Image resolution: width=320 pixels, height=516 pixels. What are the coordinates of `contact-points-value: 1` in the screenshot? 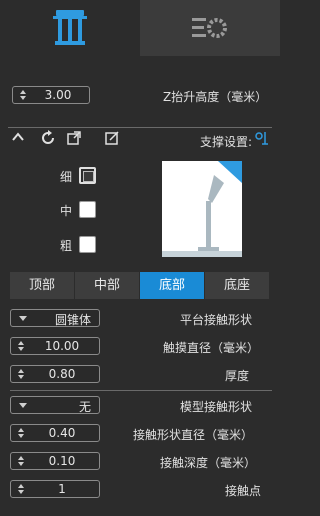 It's located at (62, 489).